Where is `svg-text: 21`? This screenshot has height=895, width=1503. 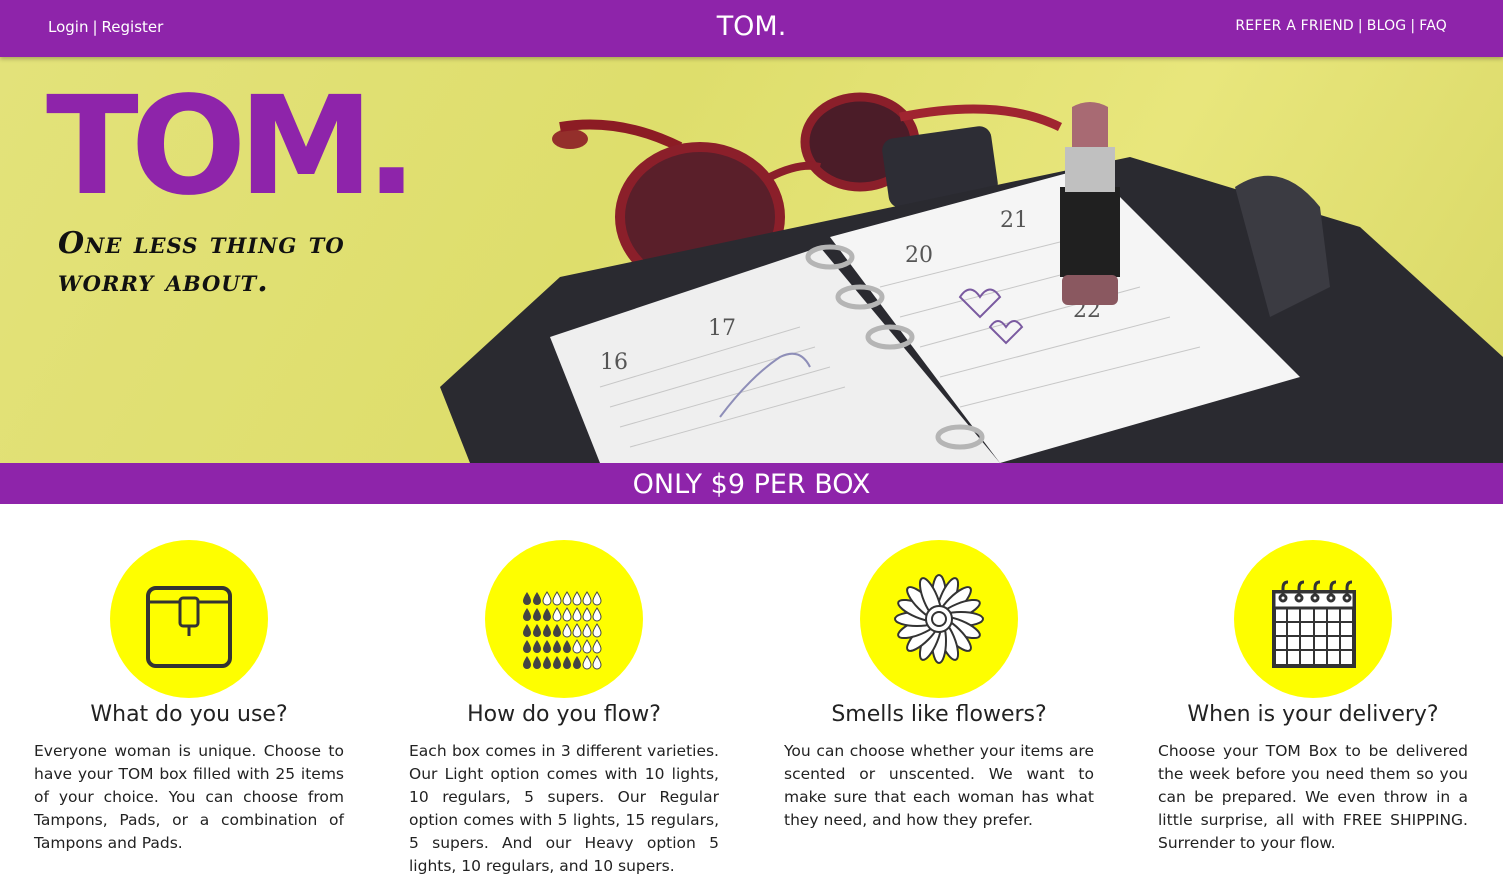
svg-text: 21 is located at coordinates (1014, 220).